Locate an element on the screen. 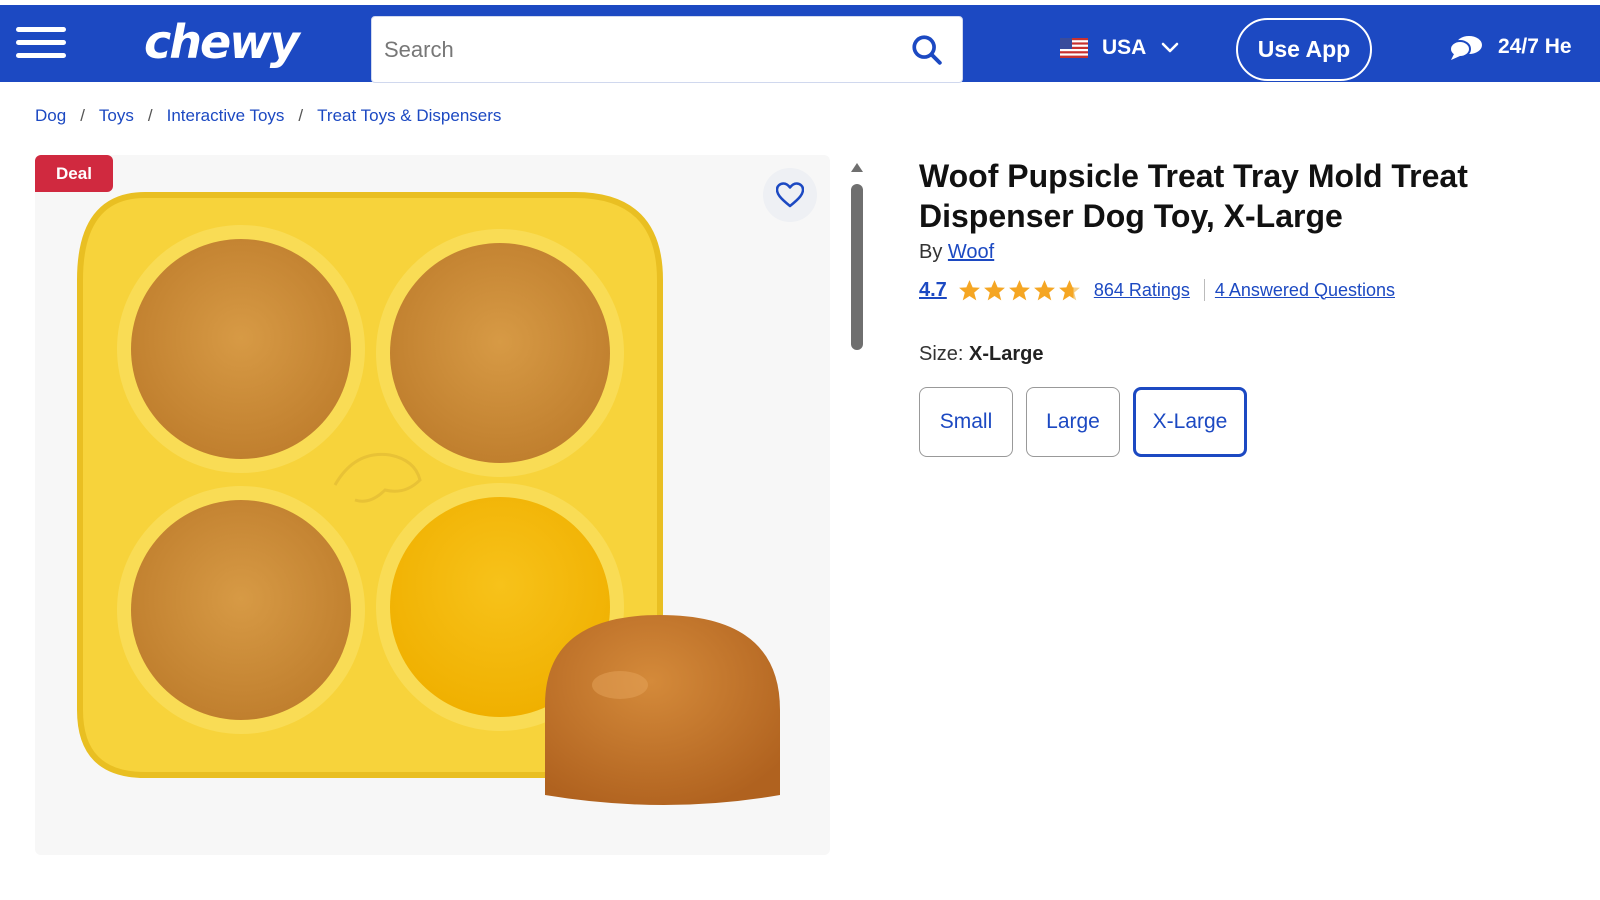 Image resolution: width=1600 pixels, height=900 pixels. hamburger-menu-icon is located at coordinates (41, 45).